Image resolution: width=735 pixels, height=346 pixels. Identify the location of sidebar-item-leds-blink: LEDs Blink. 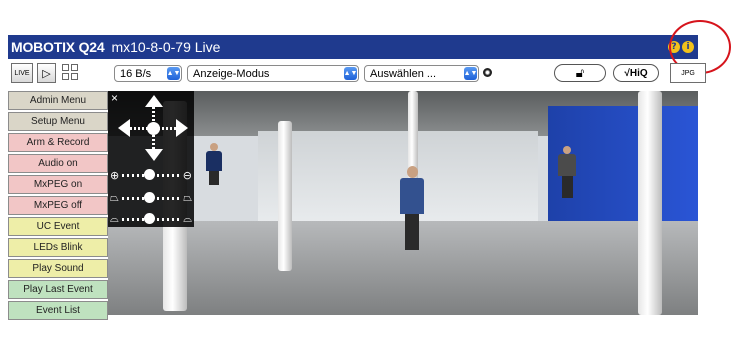
(58, 247).